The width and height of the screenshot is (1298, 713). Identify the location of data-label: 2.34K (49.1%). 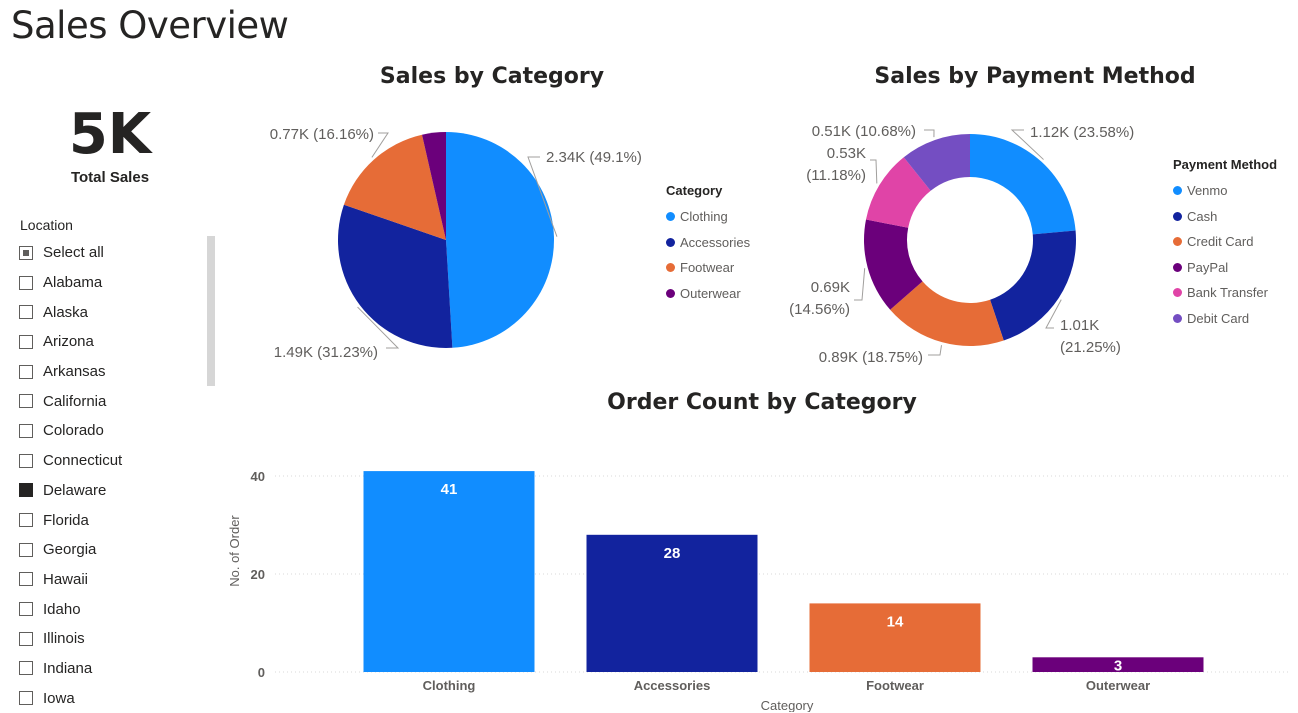
(594, 157).